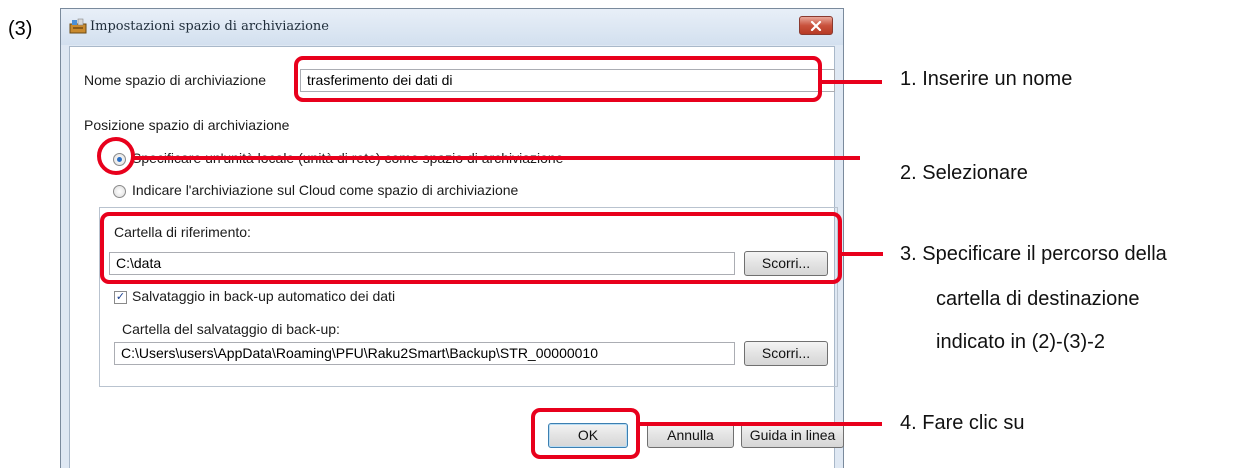 The width and height of the screenshot is (1251, 468). What do you see at coordinates (119, 191) in the screenshot?
I see `radio-cloud-storage` at bounding box center [119, 191].